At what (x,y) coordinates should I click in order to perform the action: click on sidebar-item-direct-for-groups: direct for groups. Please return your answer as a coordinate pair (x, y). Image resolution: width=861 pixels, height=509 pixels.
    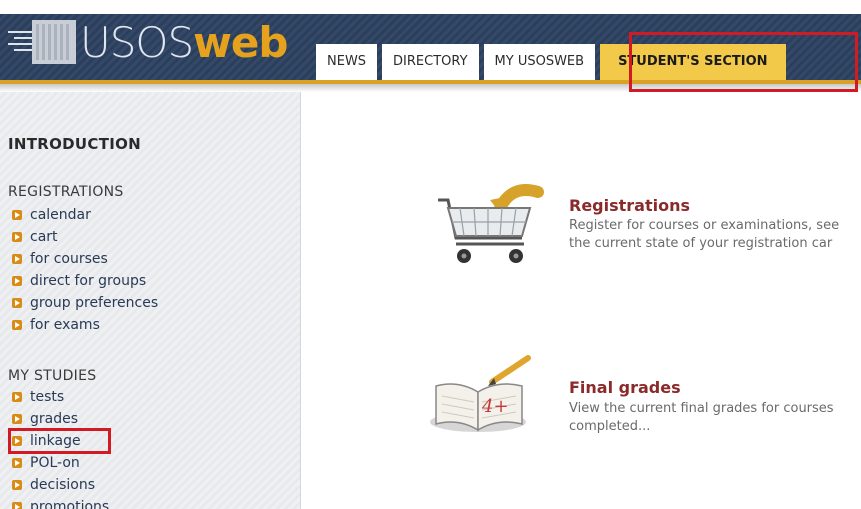
    Looking at the image, I should click on (85, 281).